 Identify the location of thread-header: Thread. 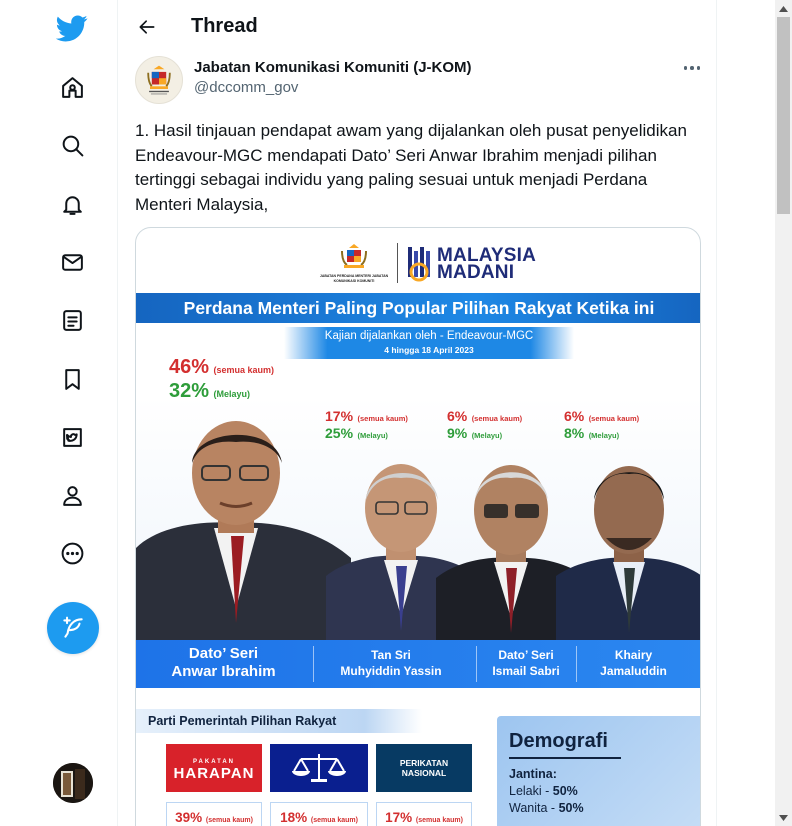
(417, 27).